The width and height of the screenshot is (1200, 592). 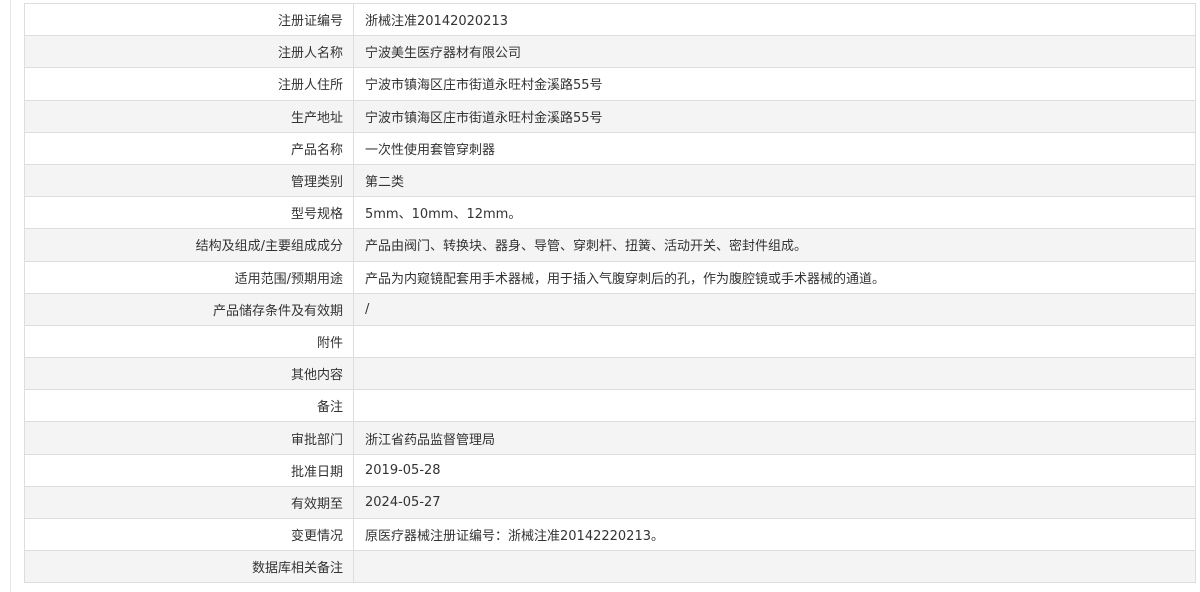 What do you see at coordinates (774, 245) in the screenshot?
I see `field-value: 产品由阀门、转换块、器身、导管、穿刺杆、扭簧、活动开关、密封件组成。` at bounding box center [774, 245].